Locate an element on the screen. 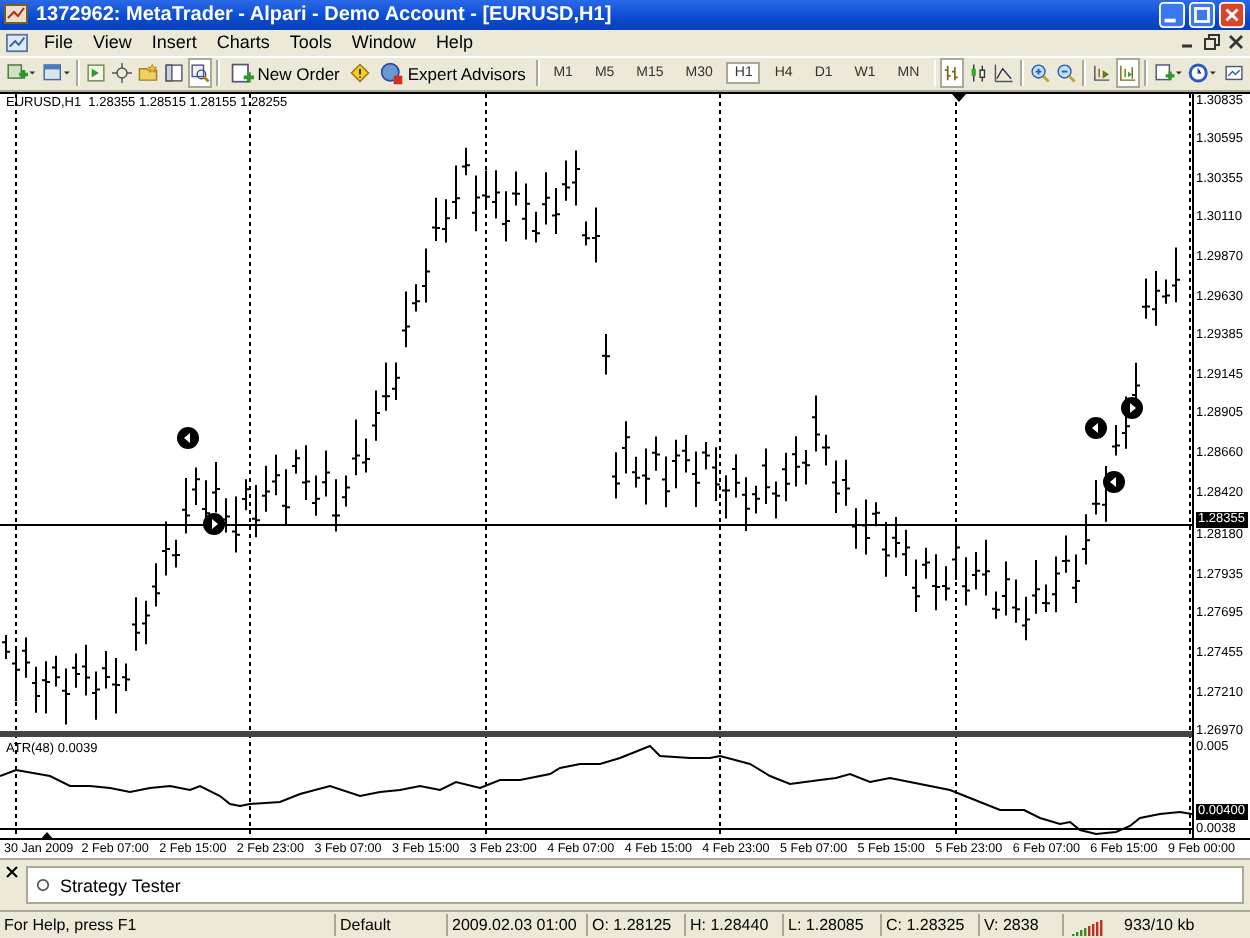  status-text: L: 1.28085 is located at coordinates (833, 925).